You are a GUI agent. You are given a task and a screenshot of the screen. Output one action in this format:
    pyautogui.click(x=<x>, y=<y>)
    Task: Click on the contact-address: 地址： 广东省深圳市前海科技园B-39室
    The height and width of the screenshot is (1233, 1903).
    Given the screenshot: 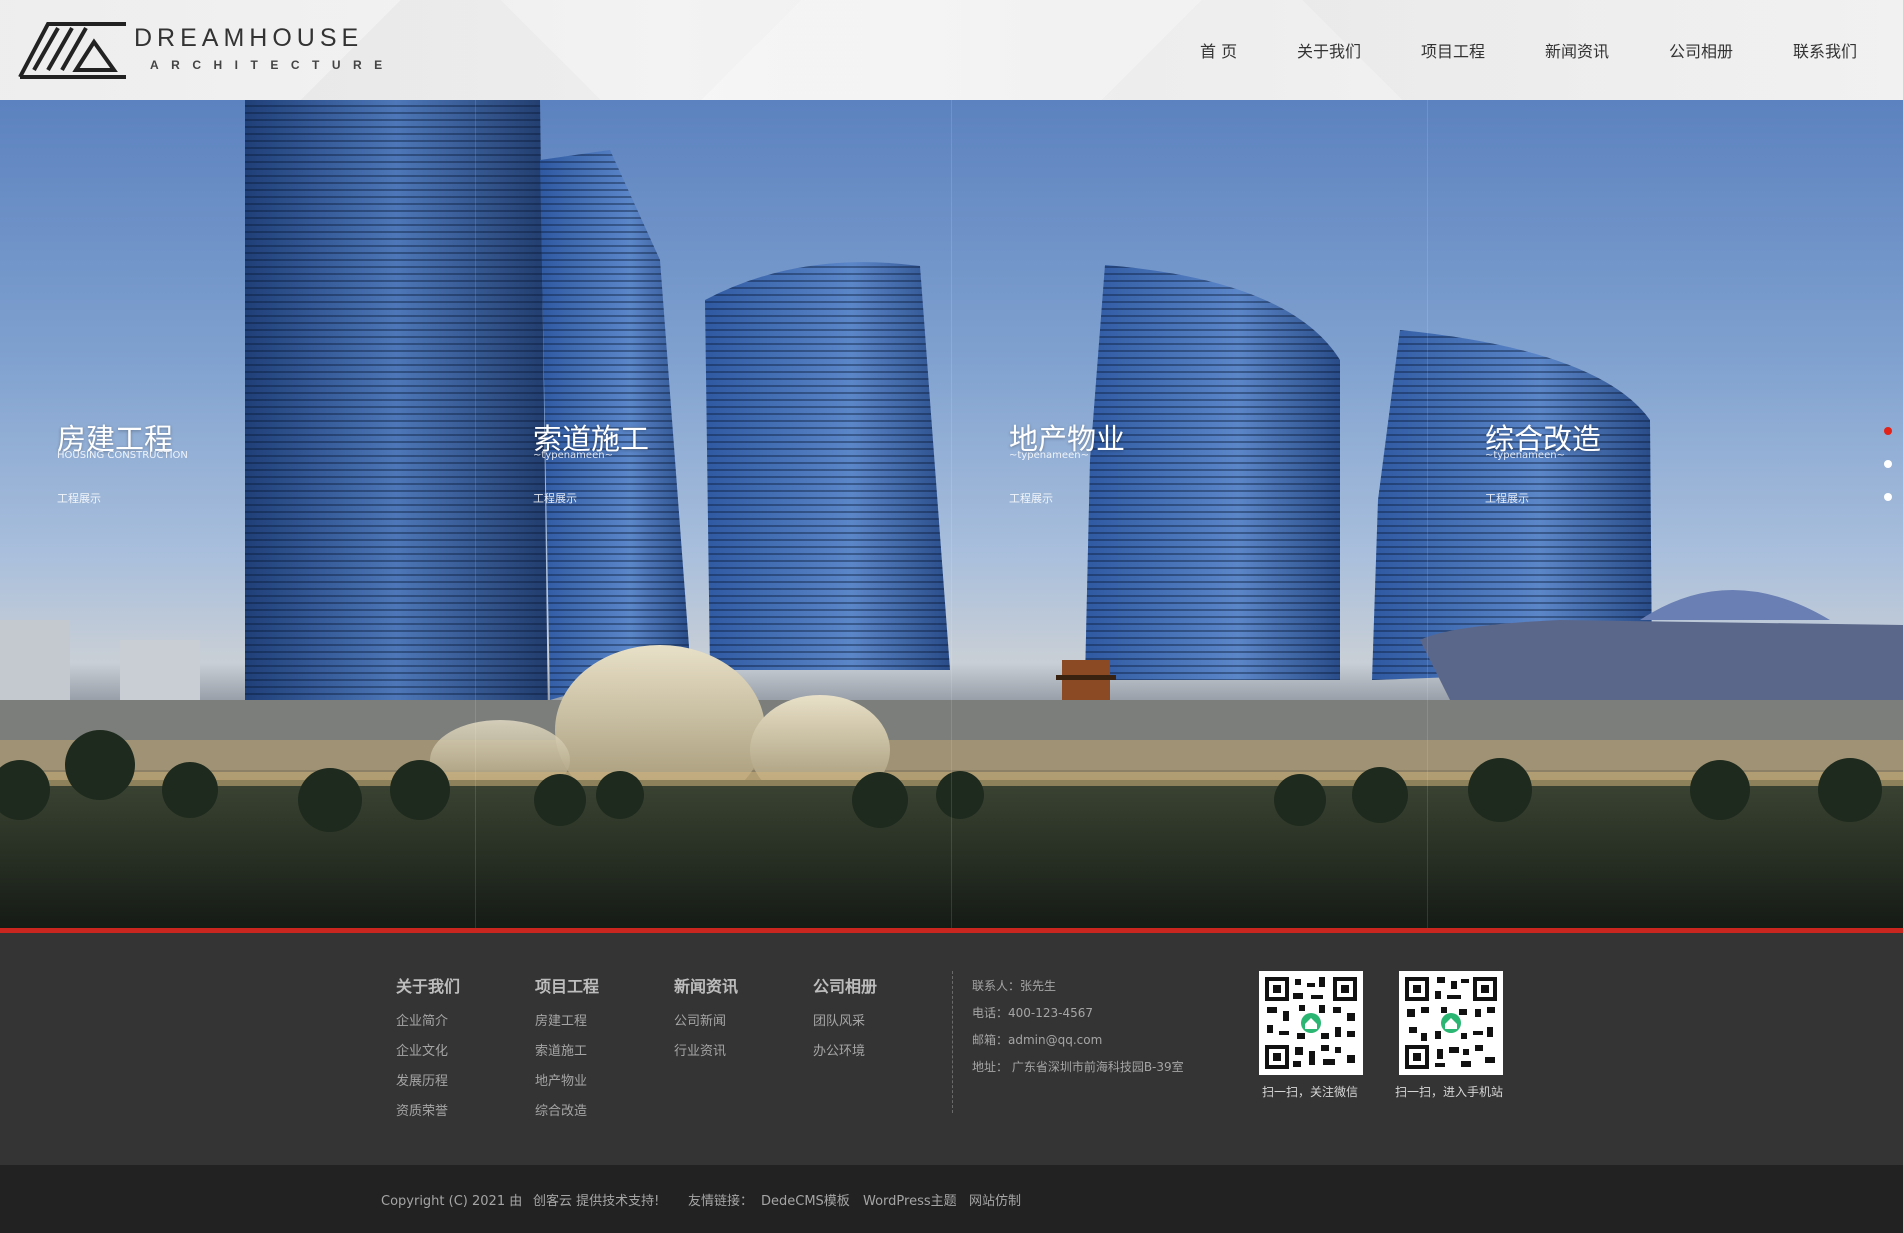 What is the action you would take?
    pyautogui.click(x=1078, y=1067)
    